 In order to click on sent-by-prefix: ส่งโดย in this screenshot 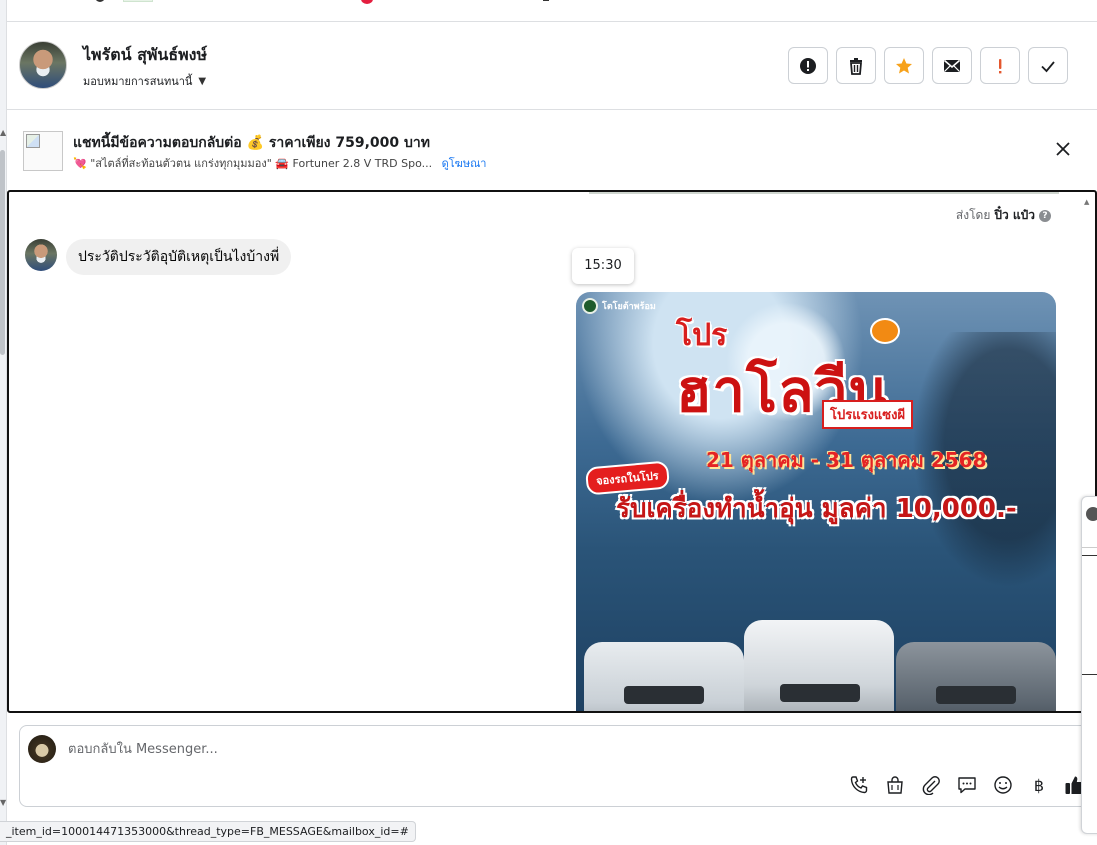, I will do `click(973, 215)`.